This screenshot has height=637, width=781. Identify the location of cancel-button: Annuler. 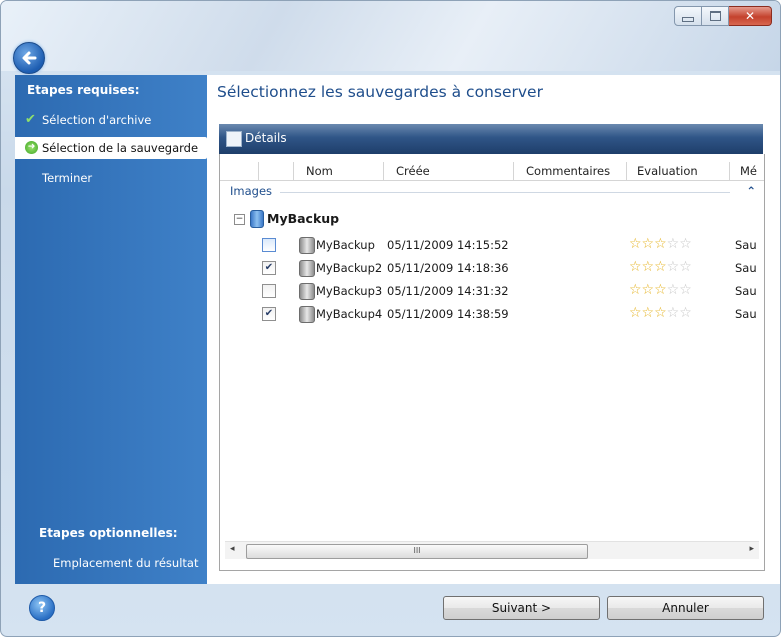
(685, 608).